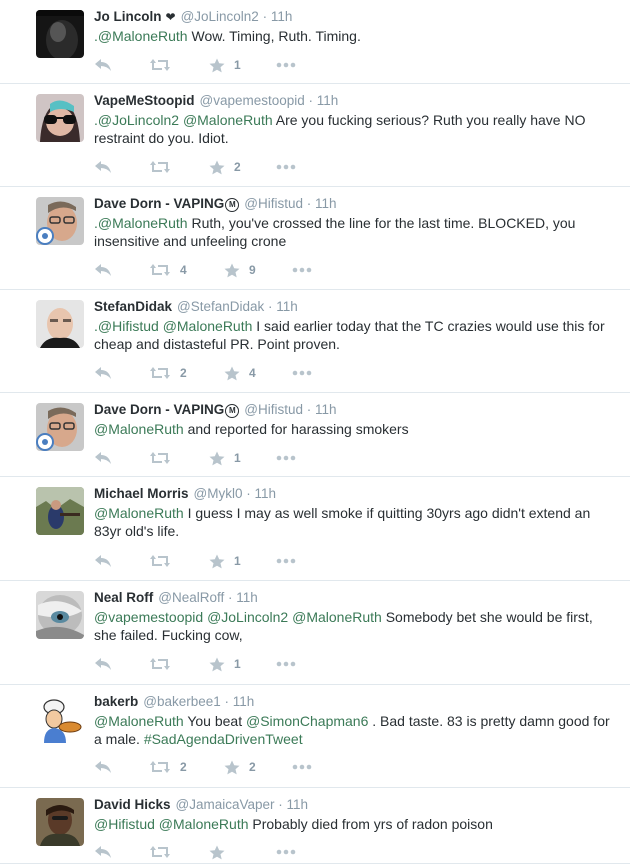  Describe the element at coordinates (144, 100) in the screenshot. I see `author-name: VapeMeStoopid` at that location.